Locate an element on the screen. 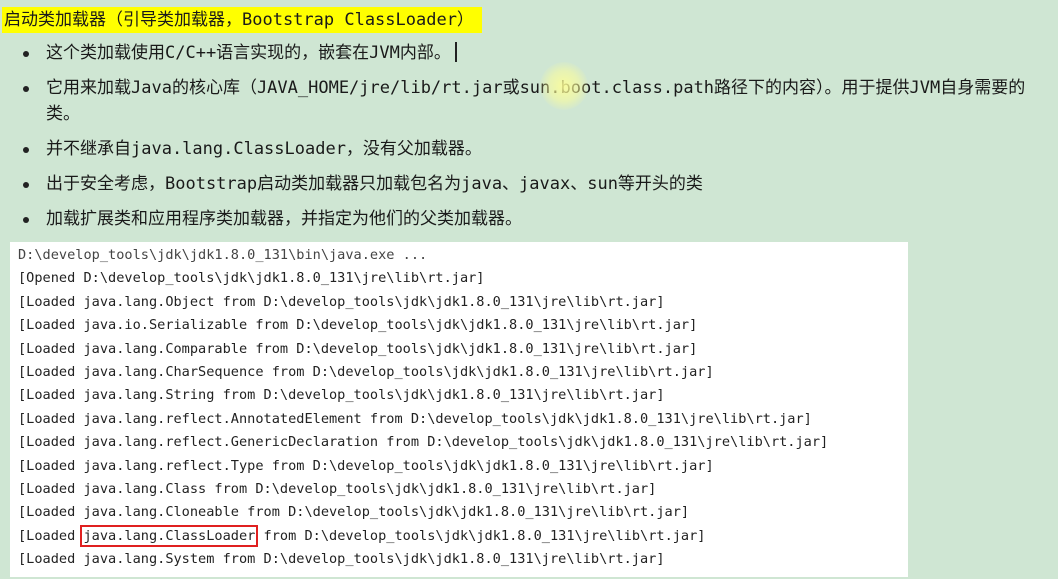  section-title: 启动类加载器（引导类加载器，Bootstrap ClassLoader） is located at coordinates (242, 20).